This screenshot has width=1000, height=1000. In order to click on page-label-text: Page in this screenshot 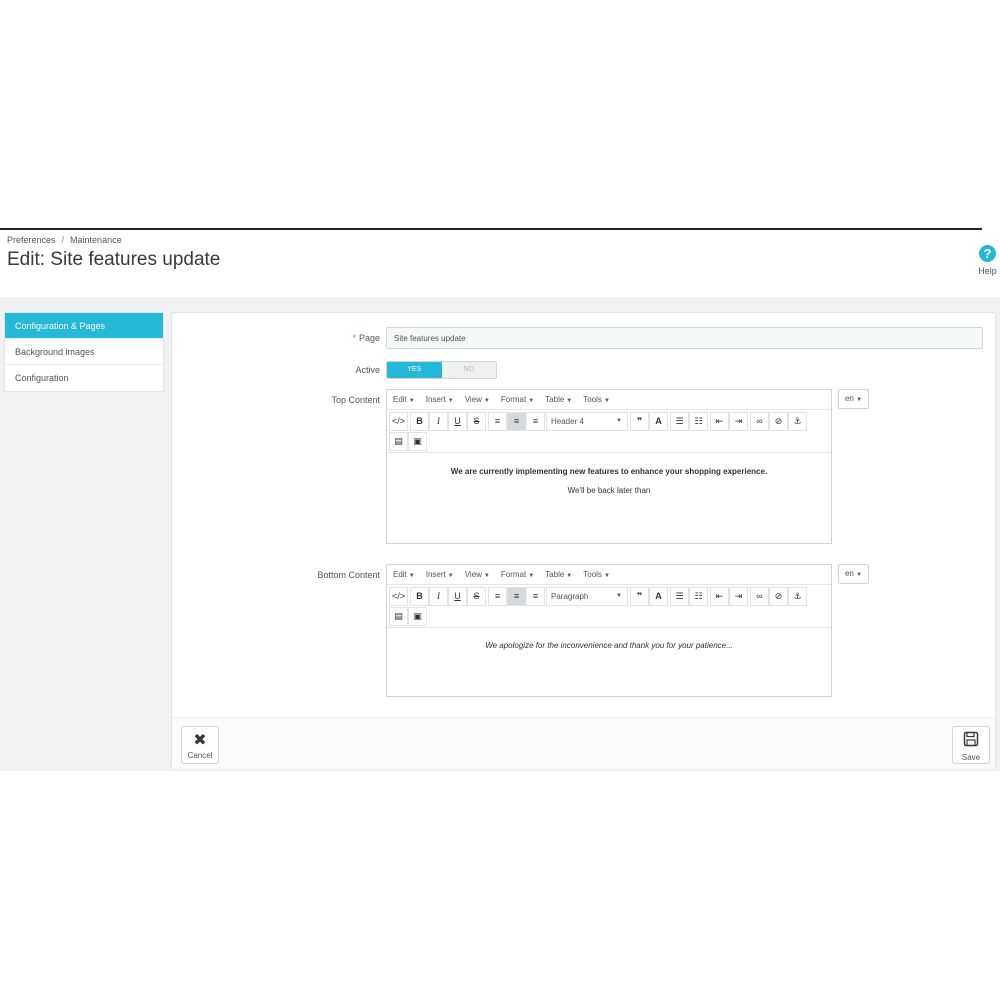, I will do `click(369, 338)`.